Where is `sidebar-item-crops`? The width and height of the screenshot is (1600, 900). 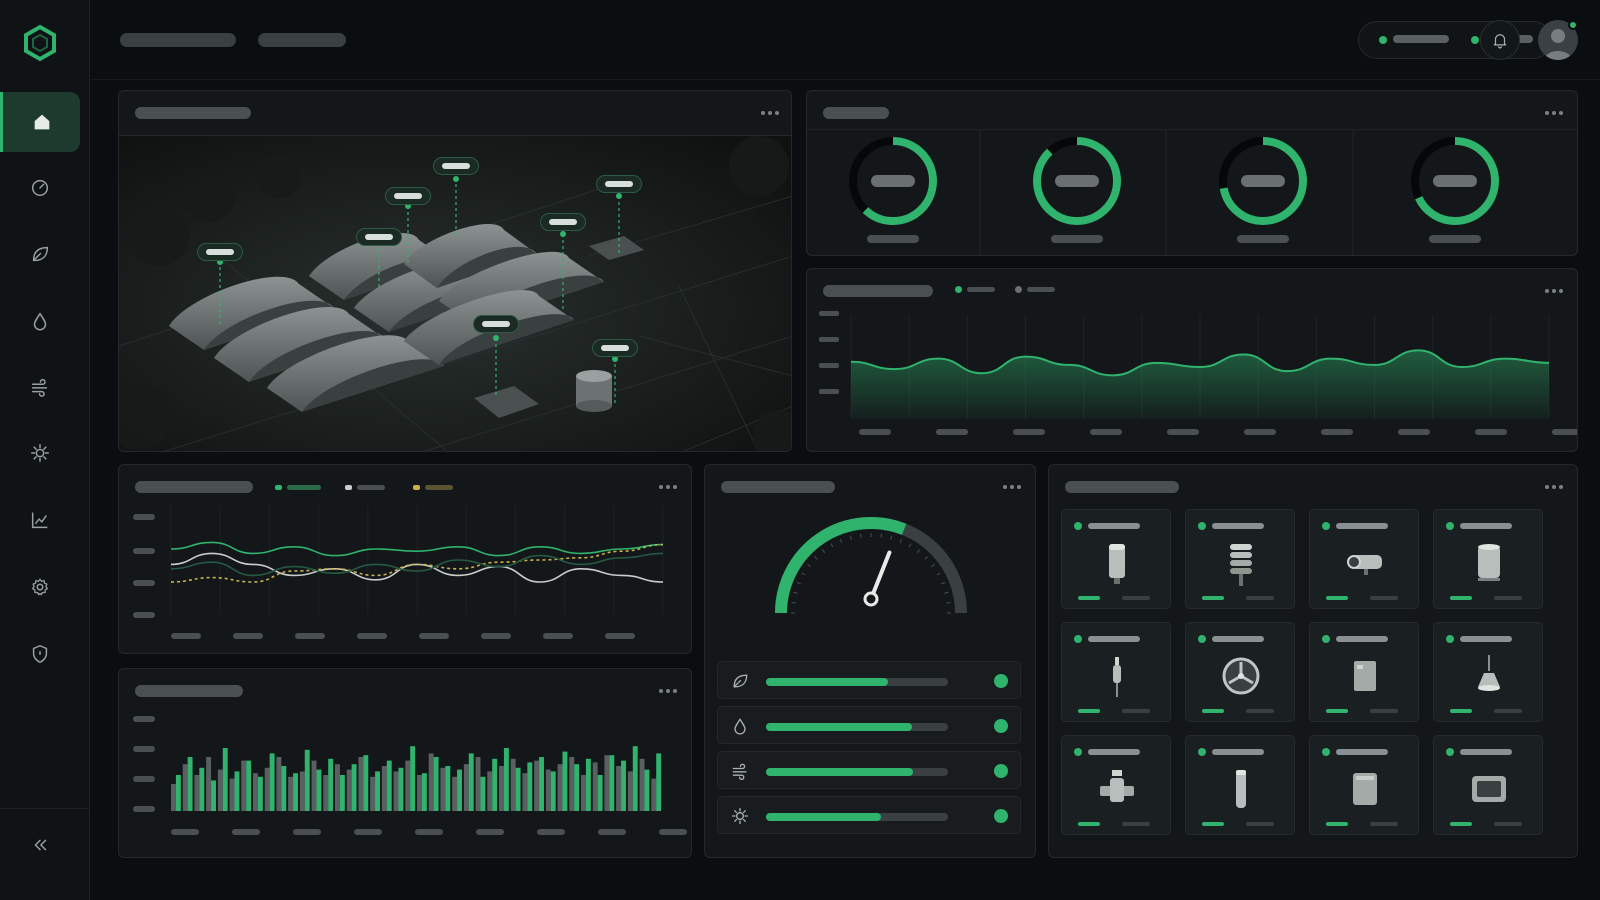 sidebar-item-crops is located at coordinates (40, 254).